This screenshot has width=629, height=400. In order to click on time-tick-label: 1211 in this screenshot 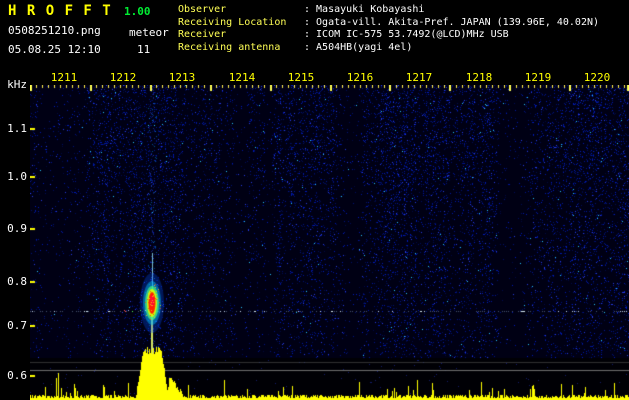, I will do `click(64, 77)`.